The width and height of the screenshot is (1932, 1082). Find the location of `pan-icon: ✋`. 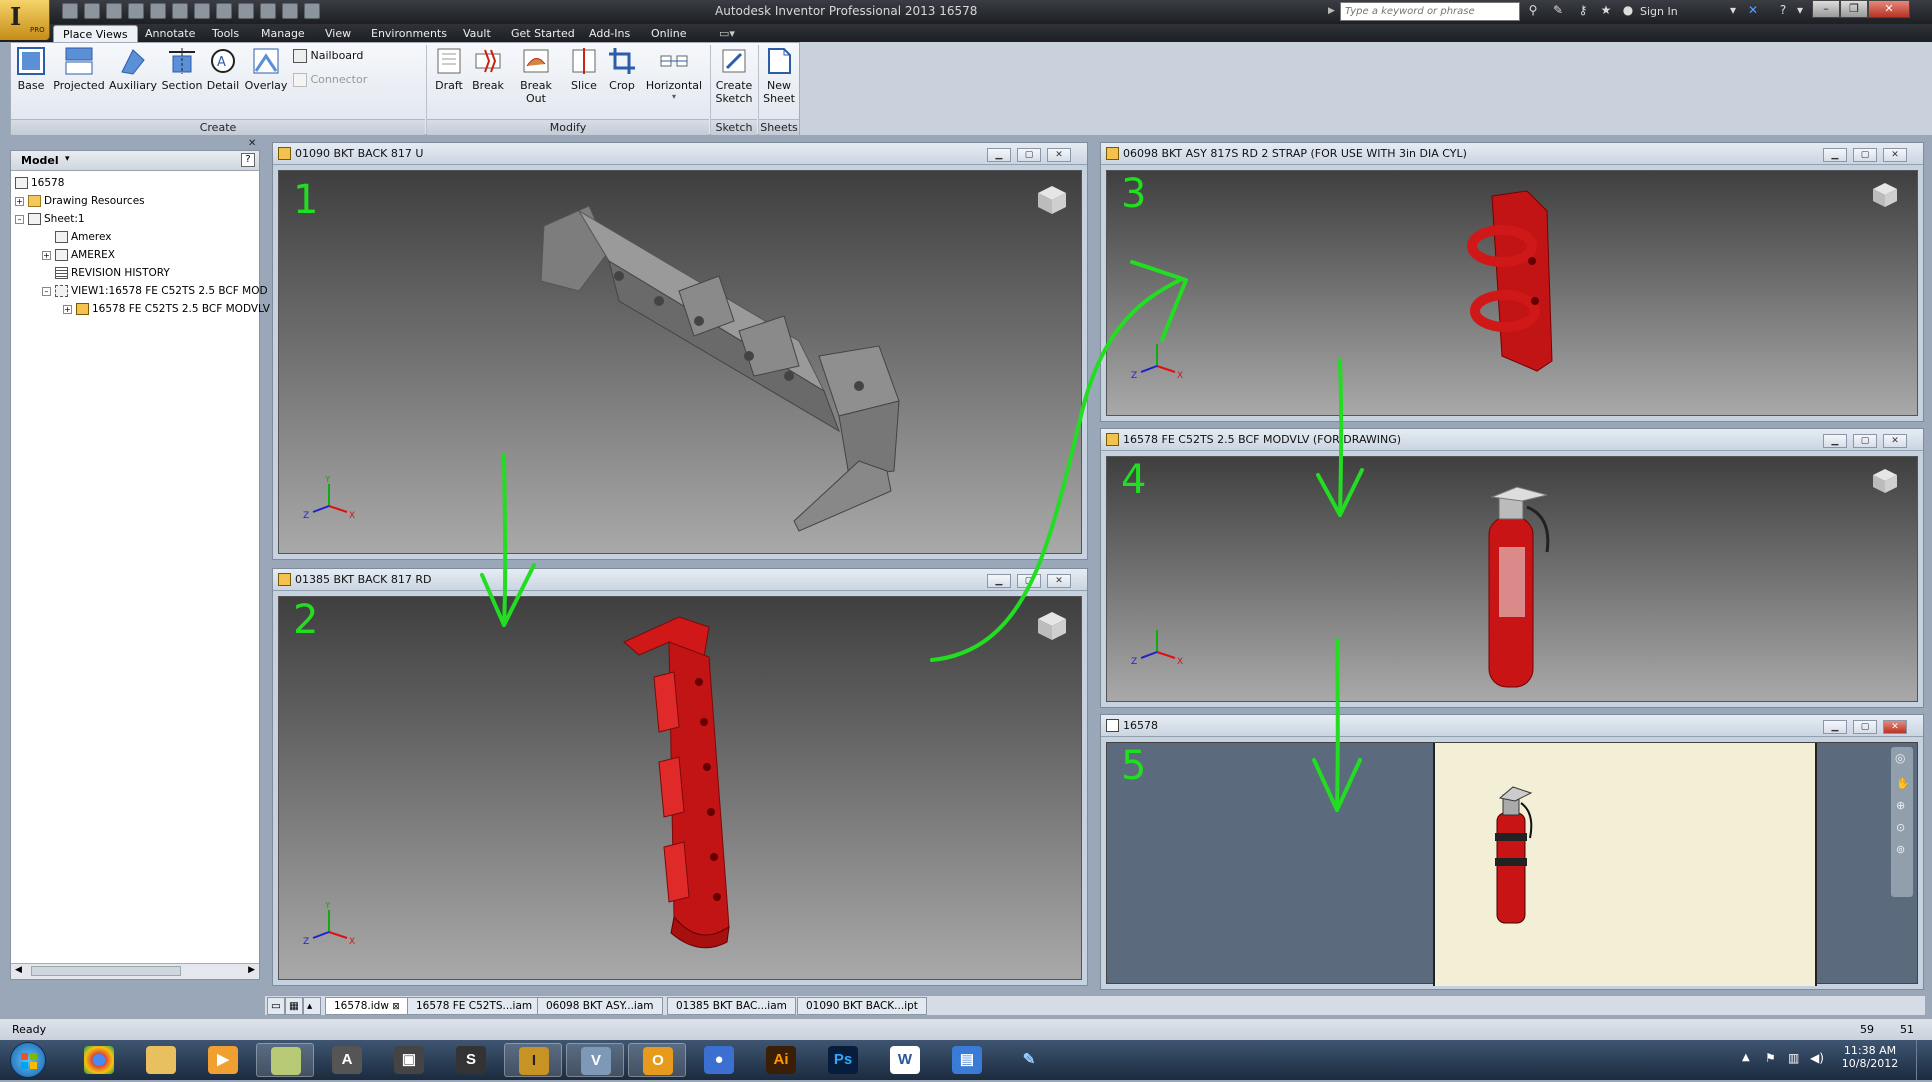

pan-icon: ✋ is located at coordinates (1903, 783).